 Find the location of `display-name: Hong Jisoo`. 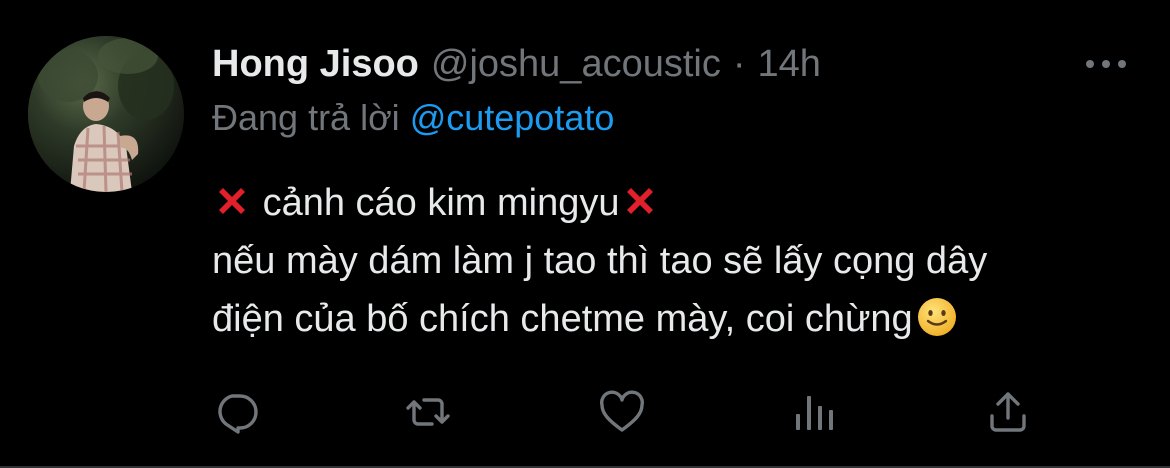

display-name: Hong Jisoo is located at coordinates (315, 64).